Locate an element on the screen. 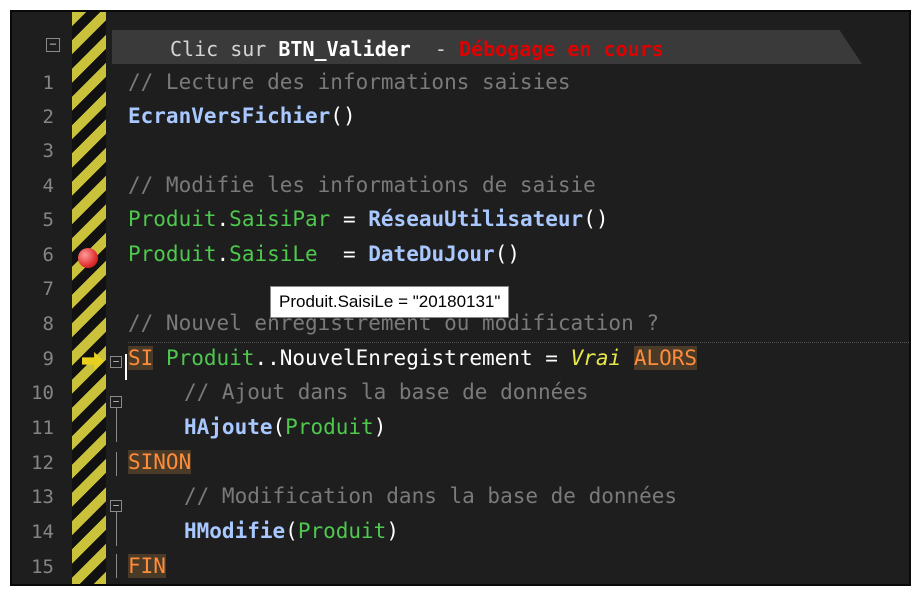  variable-value-tooltip: Produit.SaisiLe = "20180131" is located at coordinates (390, 302).